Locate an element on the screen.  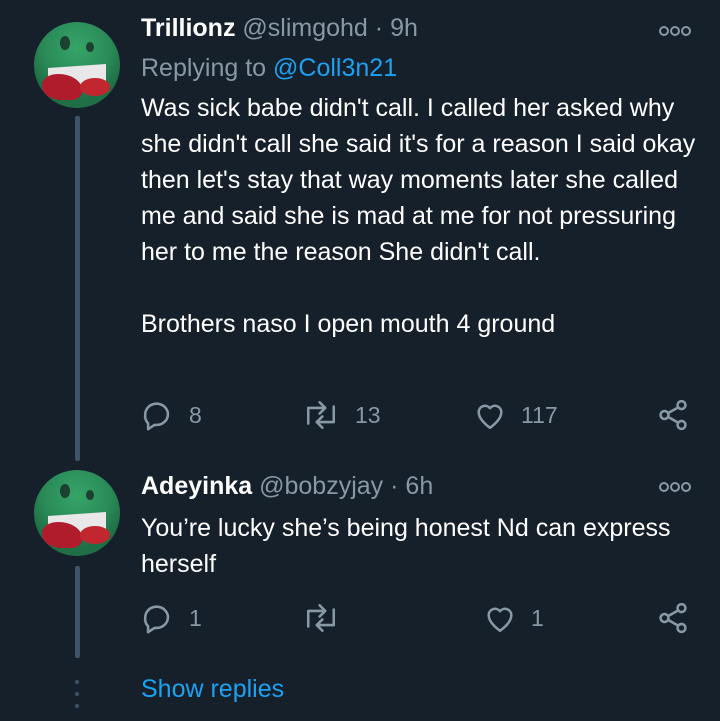
retweet-count: 13 is located at coordinates (368, 414).